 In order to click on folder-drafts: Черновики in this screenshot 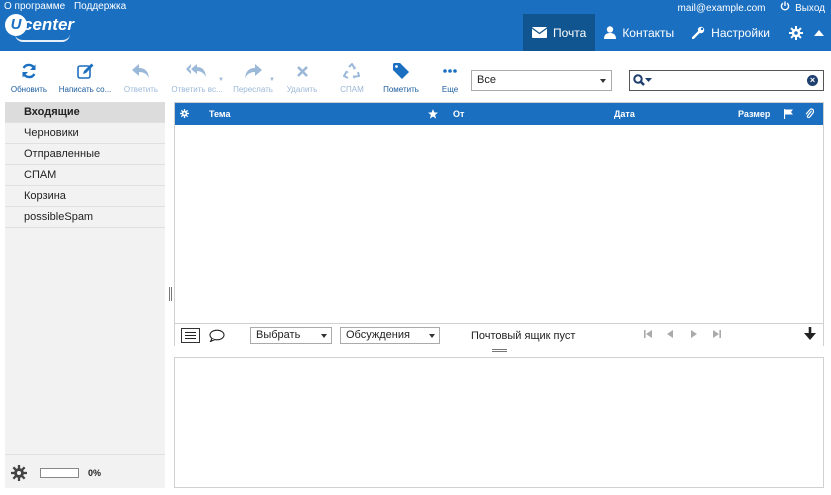, I will do `click(85, 133)`.